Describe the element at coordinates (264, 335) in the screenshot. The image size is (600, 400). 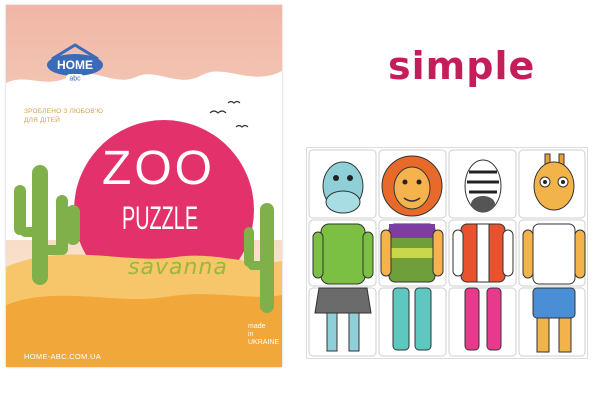
I see `made-in-ukraine-badge: made in ukraine` at that location.